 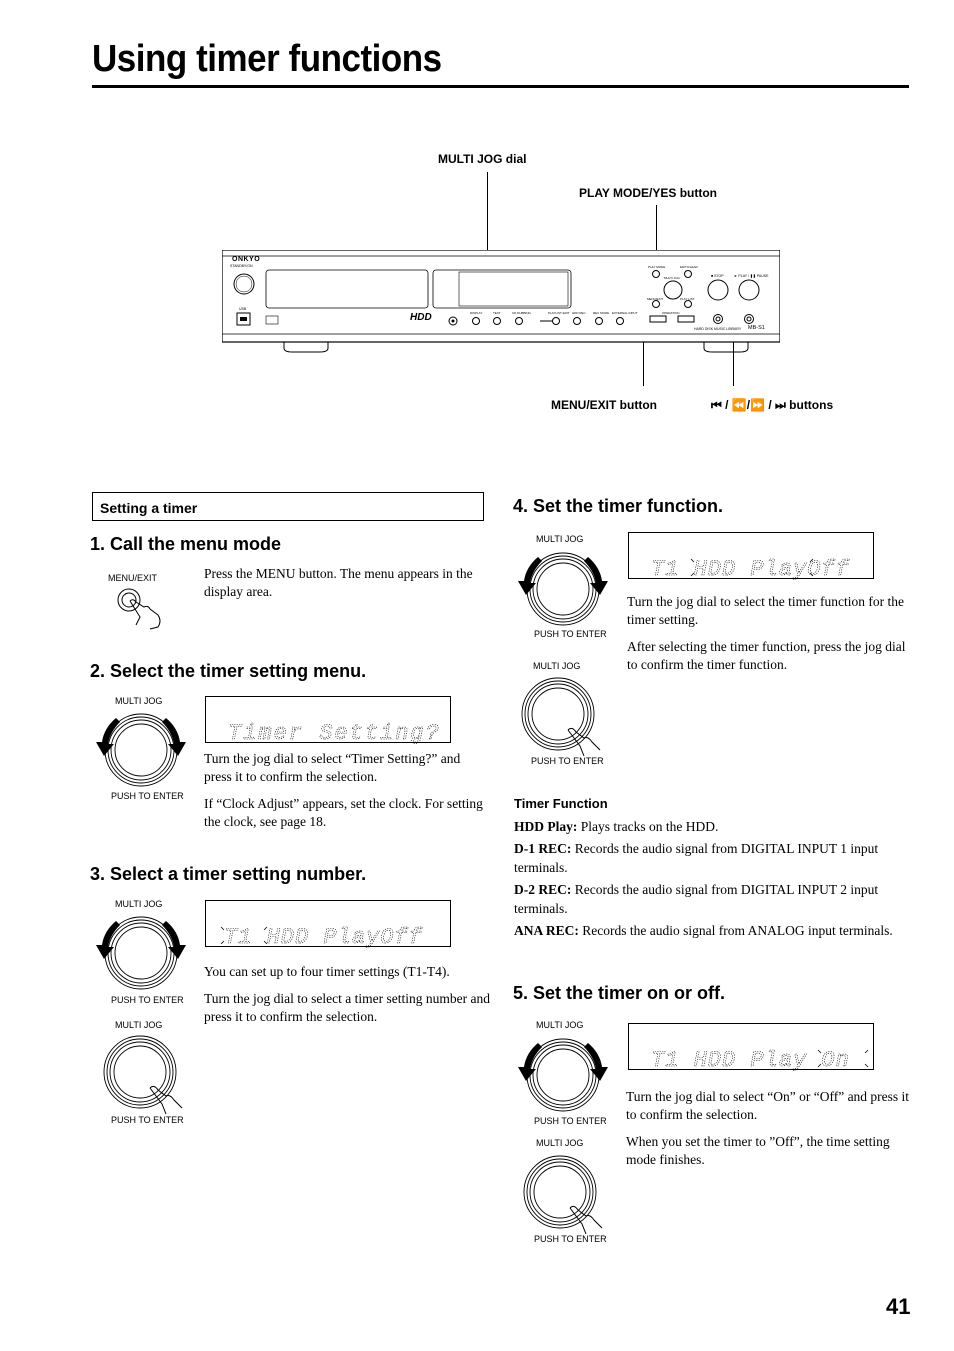 I want to click on lcd-display-timer-setting: Timer Setting?, so click(x=328, y=720).